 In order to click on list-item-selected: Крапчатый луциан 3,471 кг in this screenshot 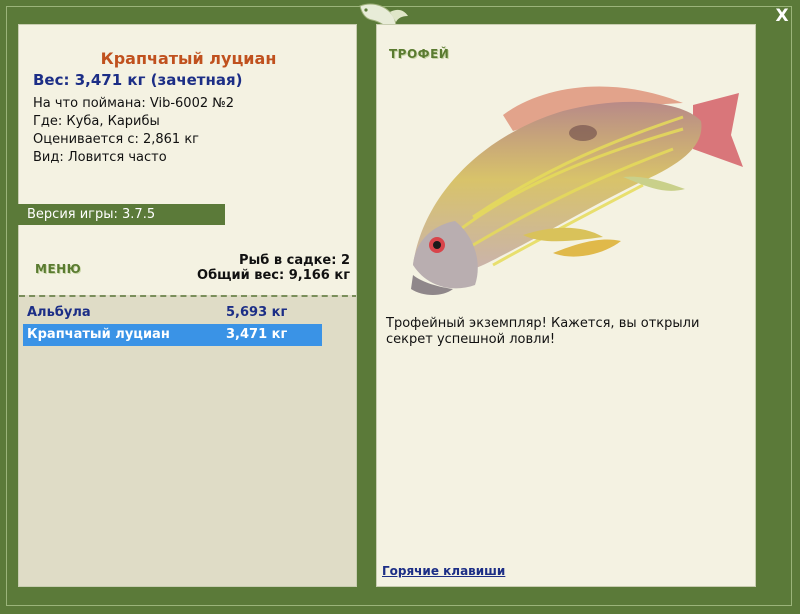, I will do `click(172, 335)`.